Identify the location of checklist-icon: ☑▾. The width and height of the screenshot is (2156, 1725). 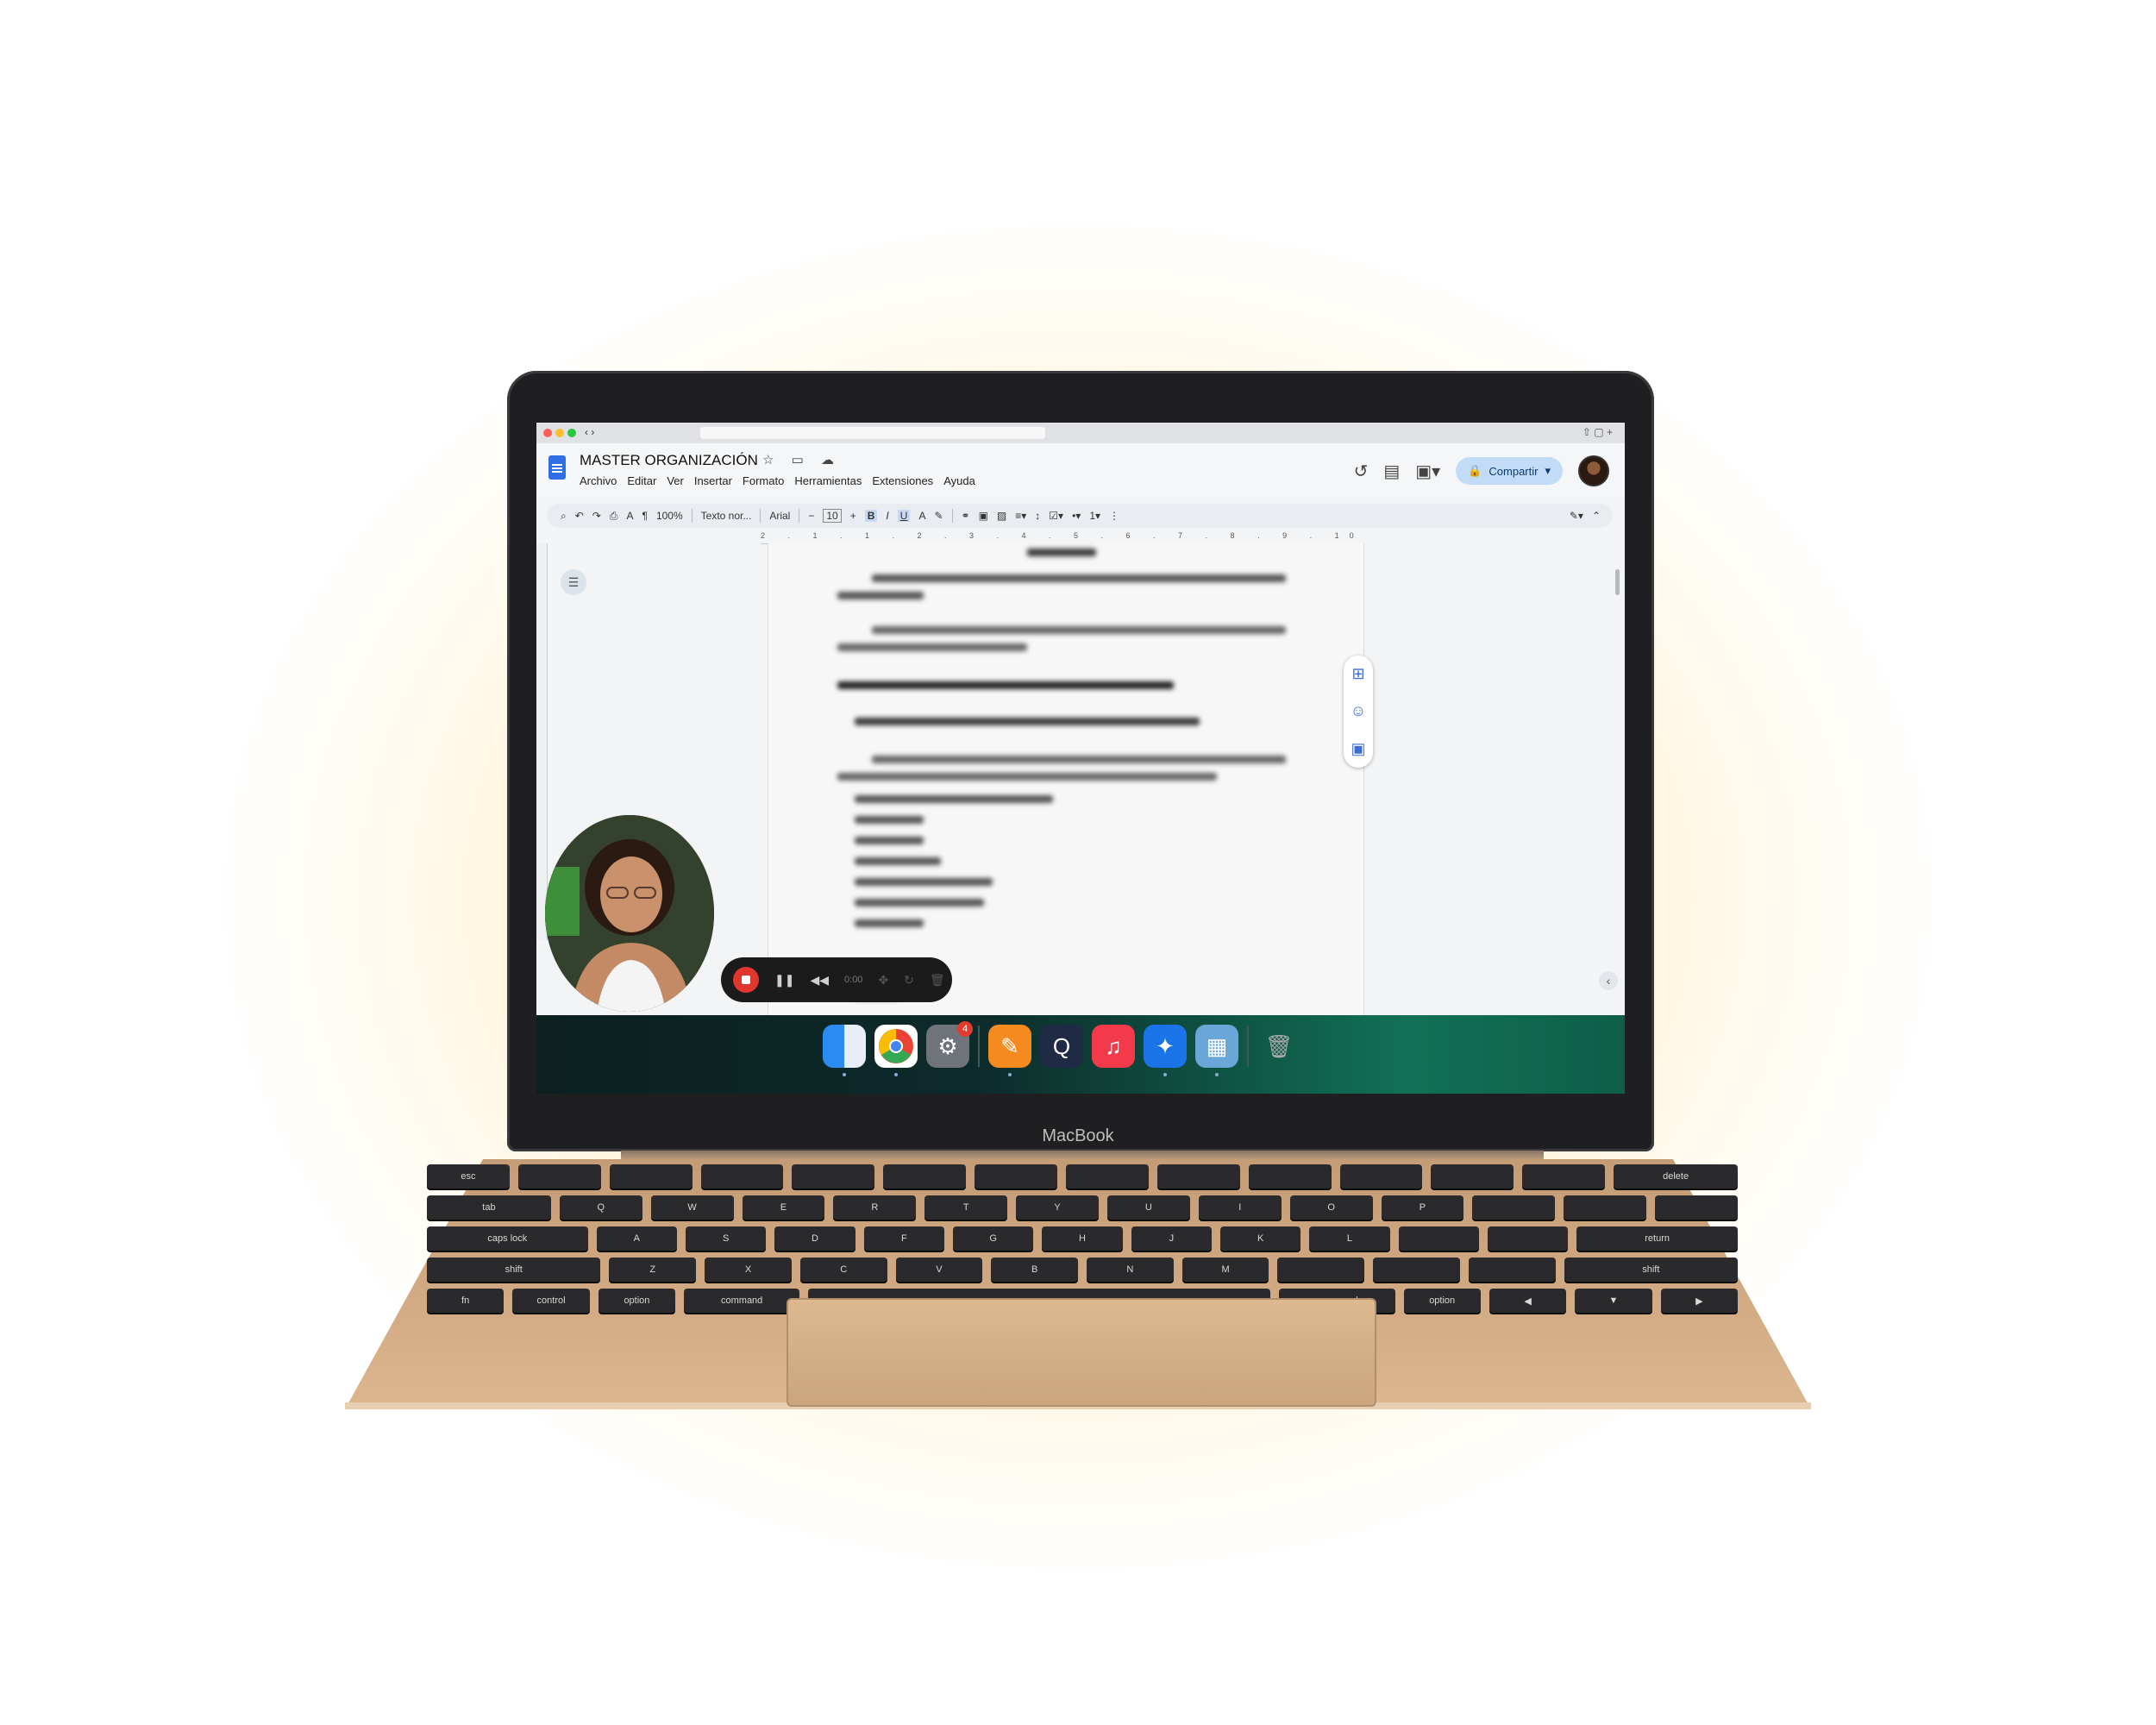
(1056, 516).